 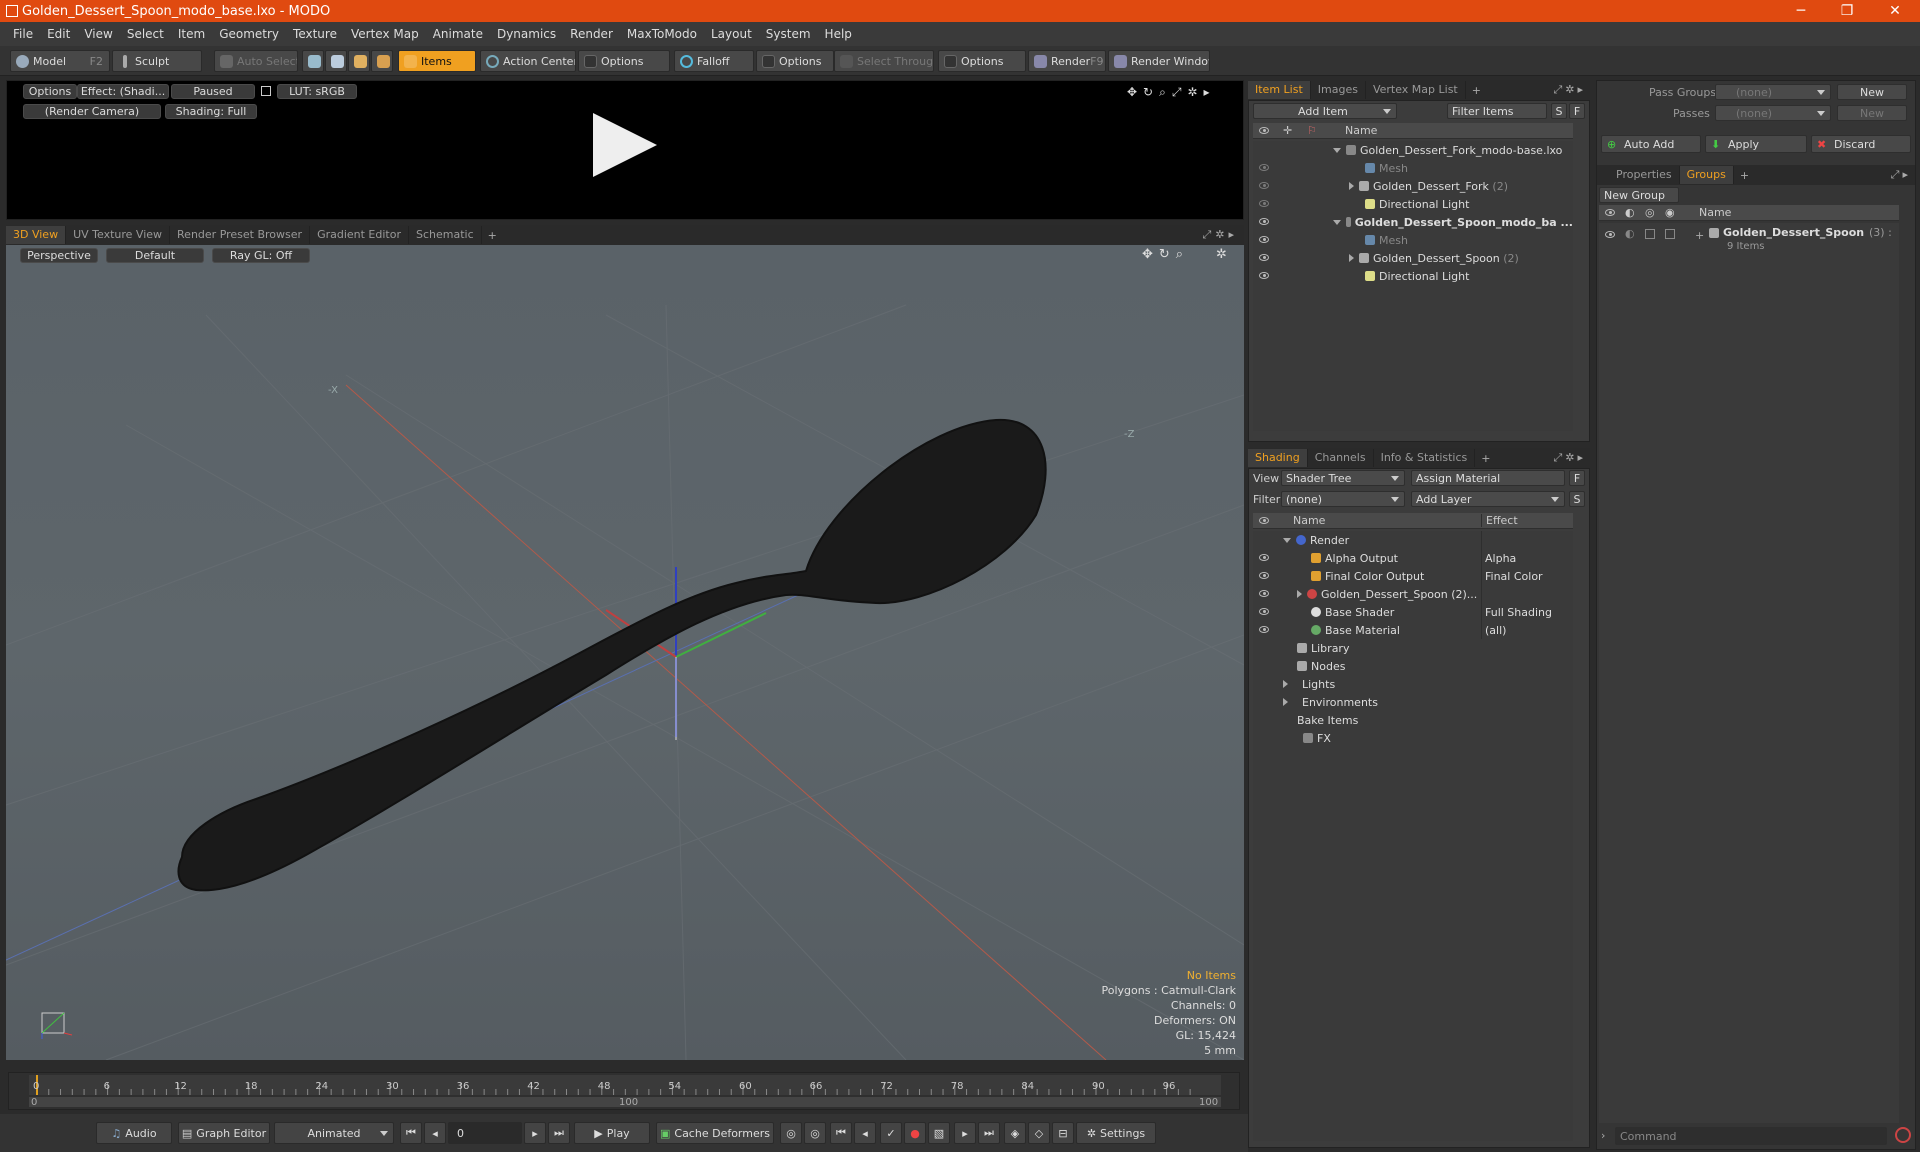 What do you see at coordinates (841, 1133) in the screenshot?
I see `keyframe-tool-3-button: ⏮` at bounding box center [841, 1133].